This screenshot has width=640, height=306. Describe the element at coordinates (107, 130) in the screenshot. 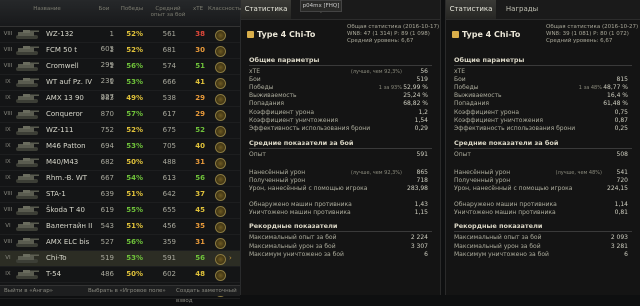

I see `vehicle-battles: 752` at that location.